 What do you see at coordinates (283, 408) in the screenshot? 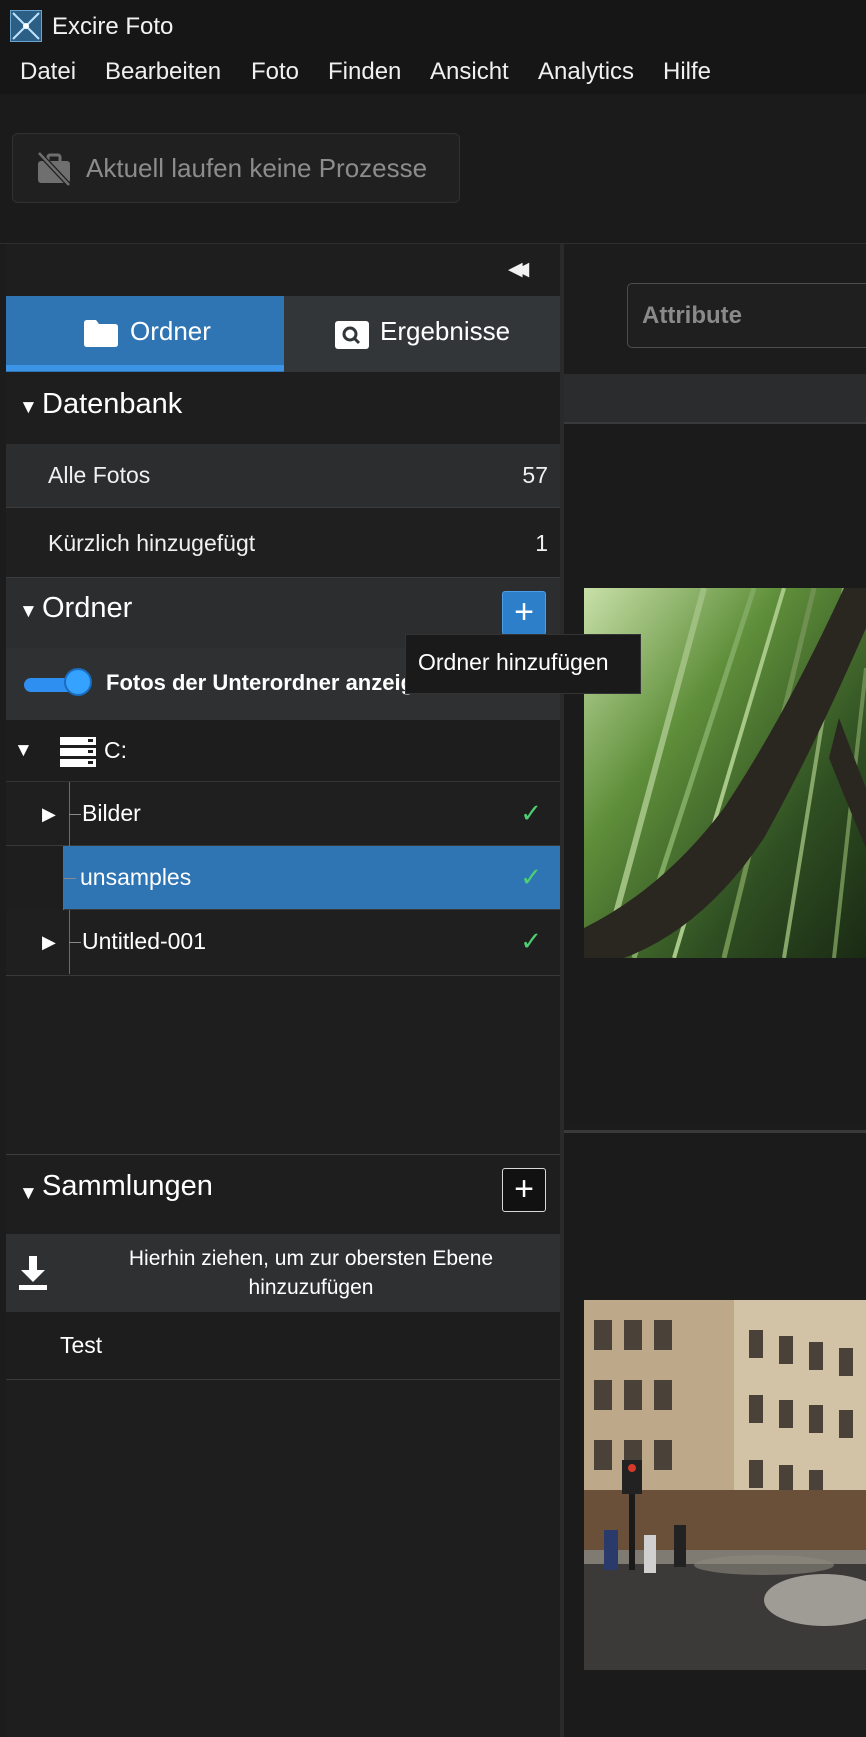
I see `datenbank-header: ▼ Datenbank` at bounding box center [283, 408].